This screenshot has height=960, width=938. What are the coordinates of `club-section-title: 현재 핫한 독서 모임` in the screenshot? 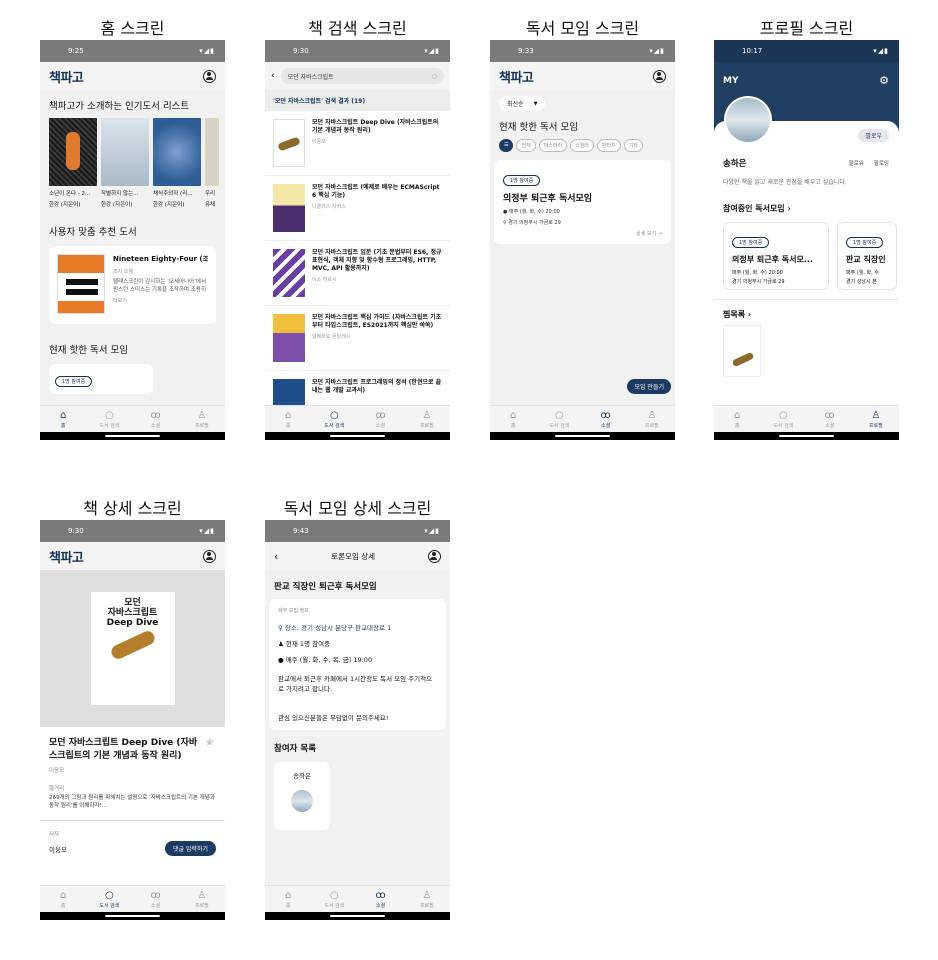 It's located at (538, 127).